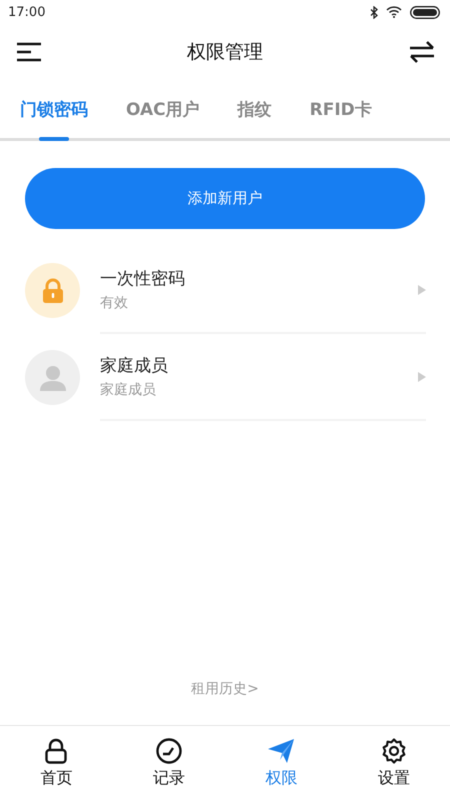 The image size is (450, 800). I want to click on nav-tab: 首页, so click(56, 763).